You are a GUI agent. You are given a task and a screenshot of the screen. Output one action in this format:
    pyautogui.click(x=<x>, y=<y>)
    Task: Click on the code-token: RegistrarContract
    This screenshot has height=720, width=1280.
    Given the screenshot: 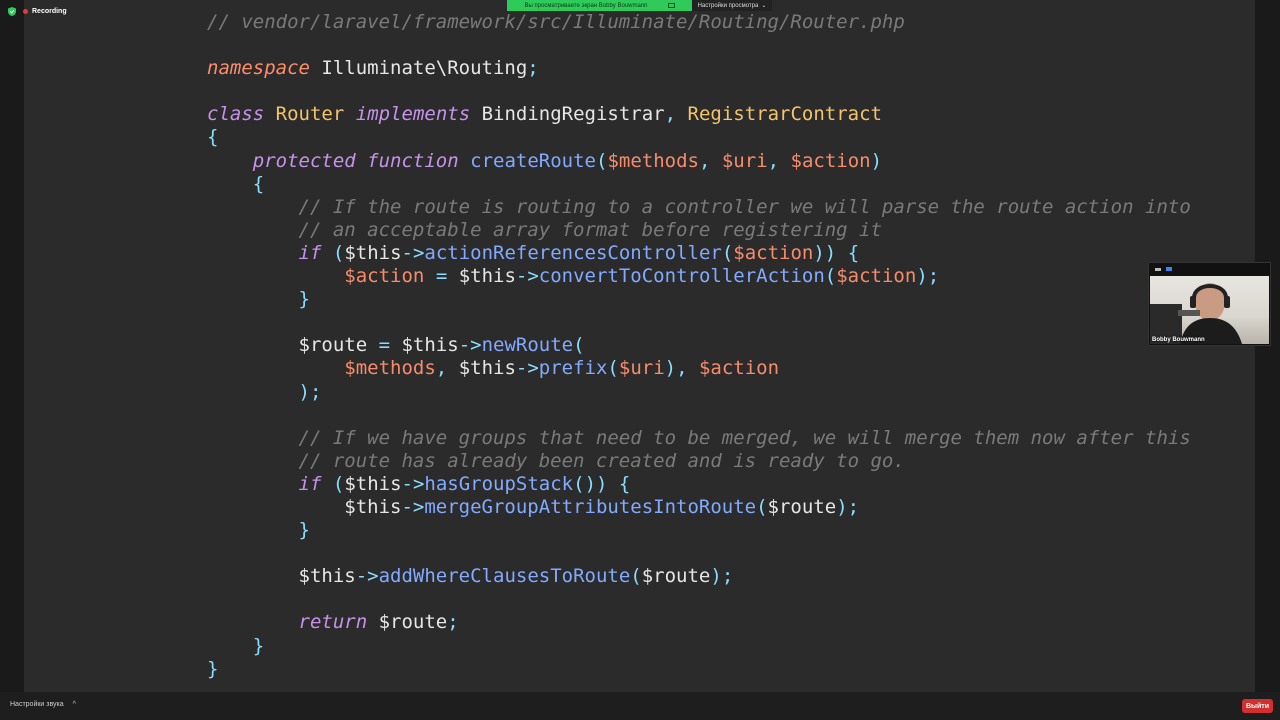 What is the action you would take?
    pyautogui.click(x=784, y=114)
    